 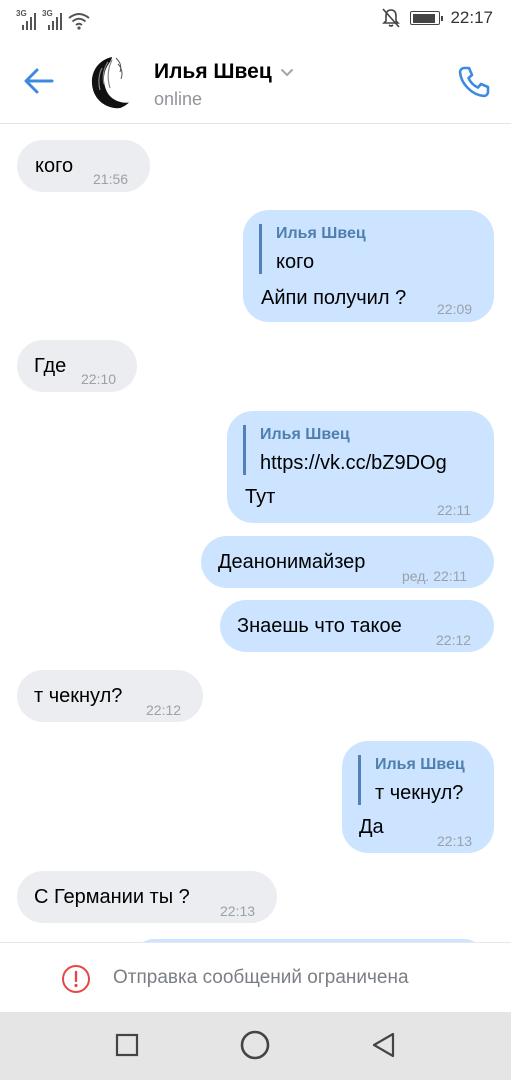 I want to click on status-left: 3G 3G, so click(x=53, y=19).